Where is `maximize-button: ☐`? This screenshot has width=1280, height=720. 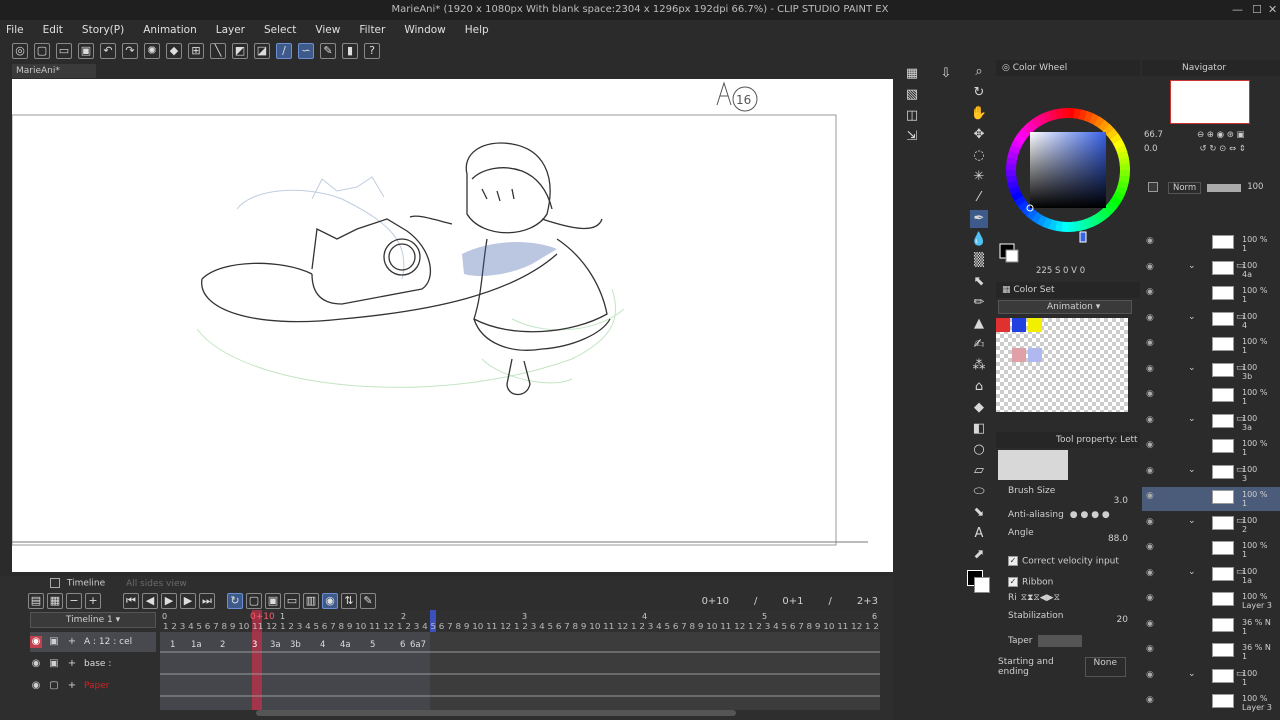
maximize-button: ☐ is located at coordinates (1257, 10).